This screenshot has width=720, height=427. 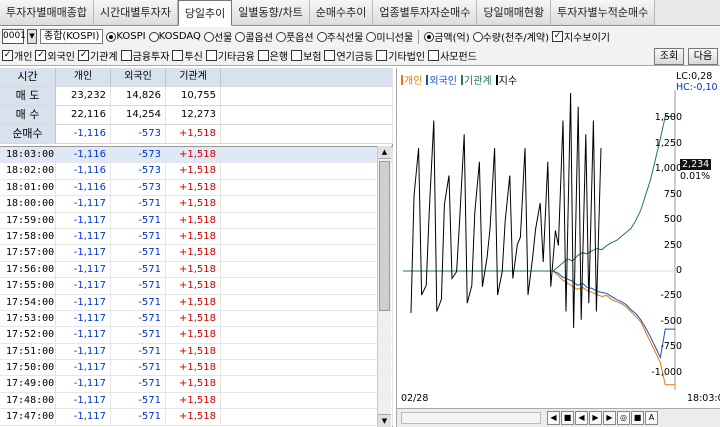 I want to click on market-radio-3: 콜옵션, so click(x=254, y=36).